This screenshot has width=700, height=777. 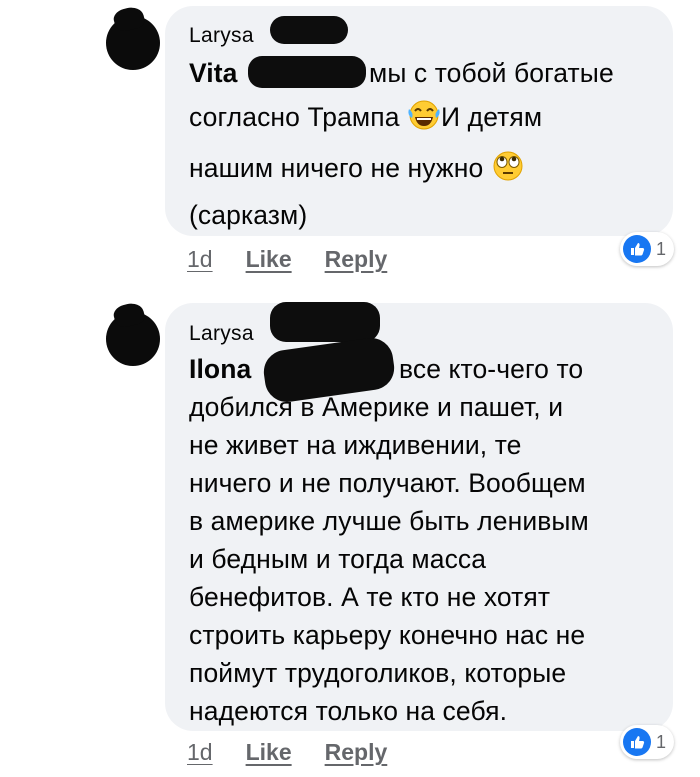 What do you see at coordinates (213, 73) in the screenshot?
I see `mentioned-user: Vita` at bounding box center [213, 73].